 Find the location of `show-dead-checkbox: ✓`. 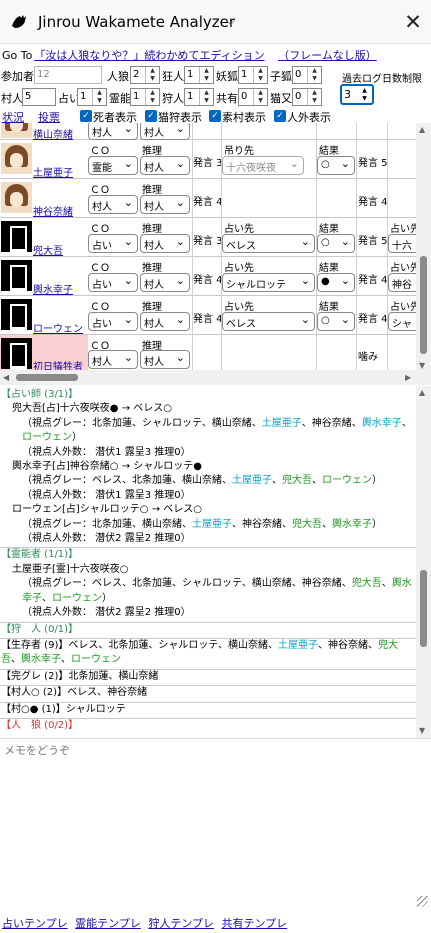

show-dead-checkbox: ✓ is located at coordinates (86, 116).